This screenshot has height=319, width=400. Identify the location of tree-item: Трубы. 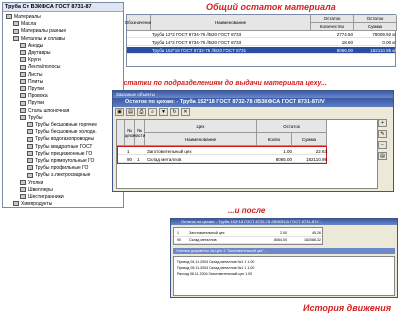
(31, 118).